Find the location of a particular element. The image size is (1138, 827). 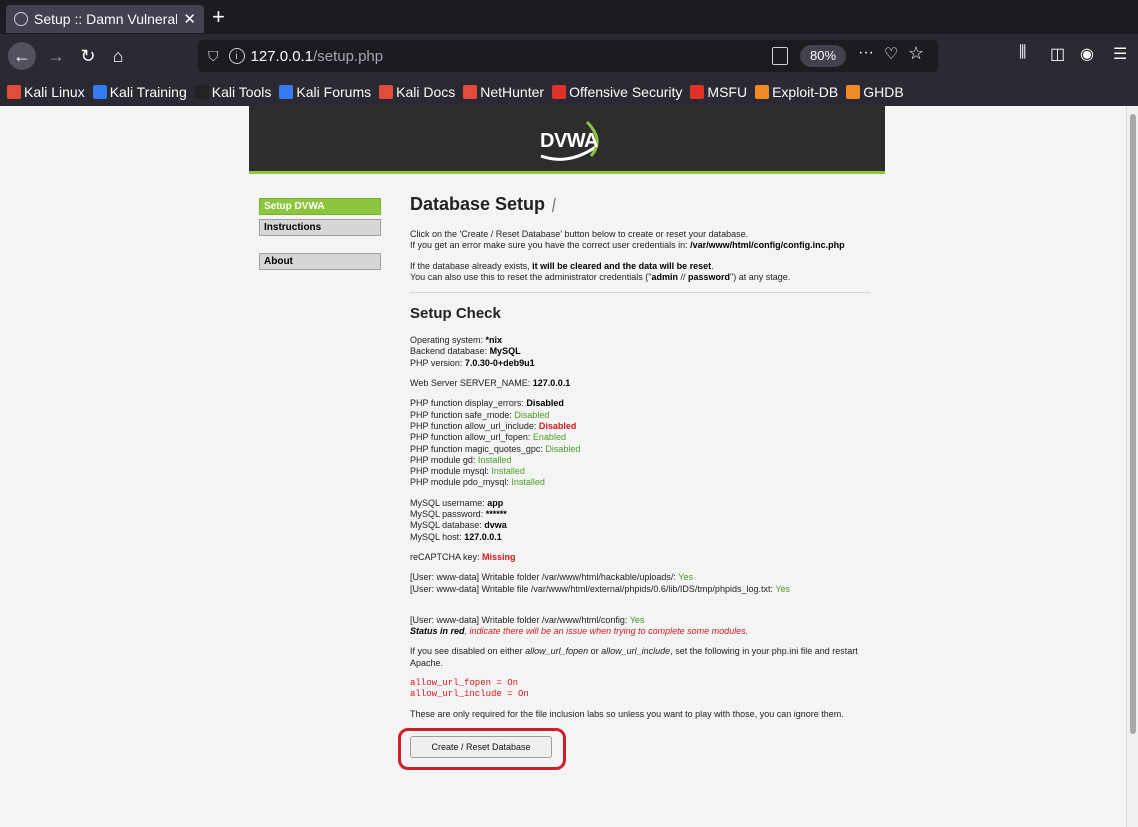

admin-password: password is located at coordinates (709, 276).